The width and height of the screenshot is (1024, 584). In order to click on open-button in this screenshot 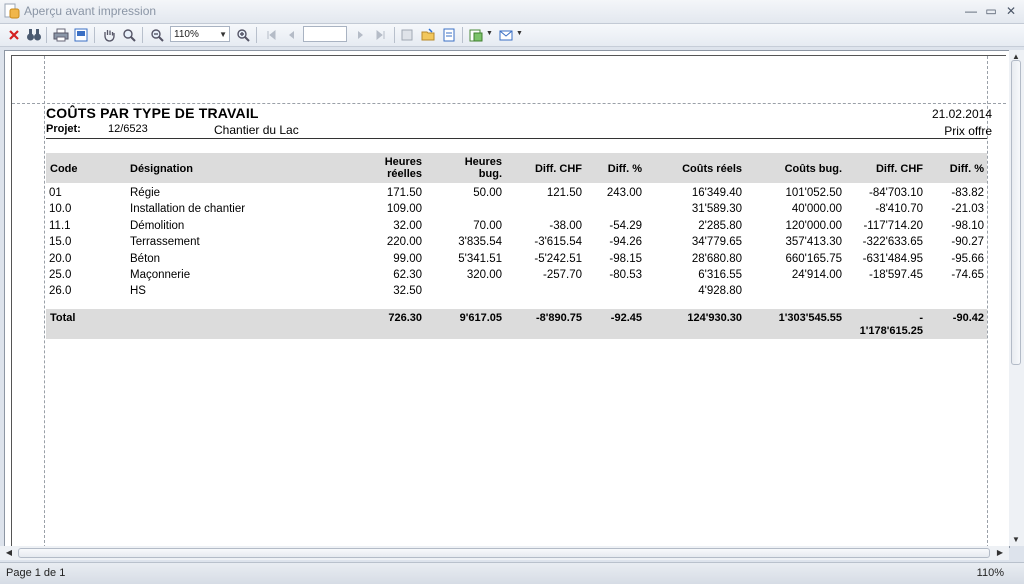, I will do `click(428, 35)`.